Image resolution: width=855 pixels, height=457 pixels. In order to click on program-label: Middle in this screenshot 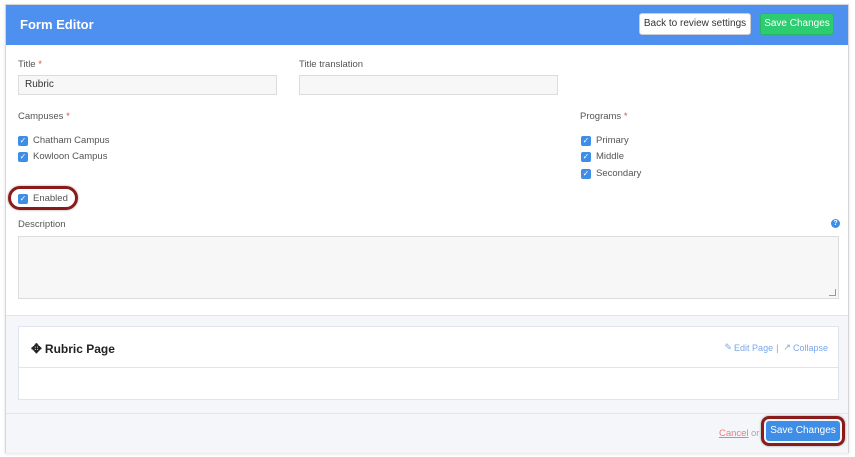, I will do `click(610, 156)`.